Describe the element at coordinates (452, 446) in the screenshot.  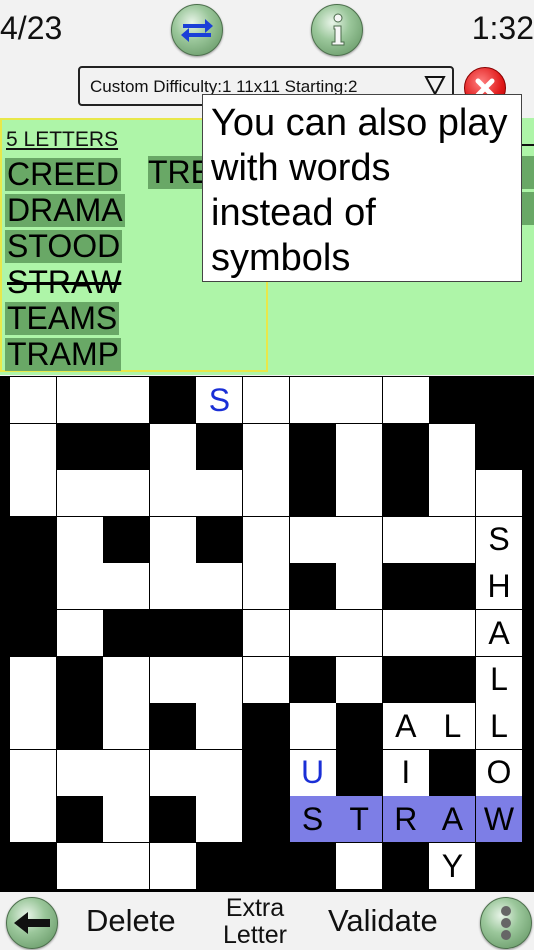
I see `grid-cell-r1-c9` at that location.